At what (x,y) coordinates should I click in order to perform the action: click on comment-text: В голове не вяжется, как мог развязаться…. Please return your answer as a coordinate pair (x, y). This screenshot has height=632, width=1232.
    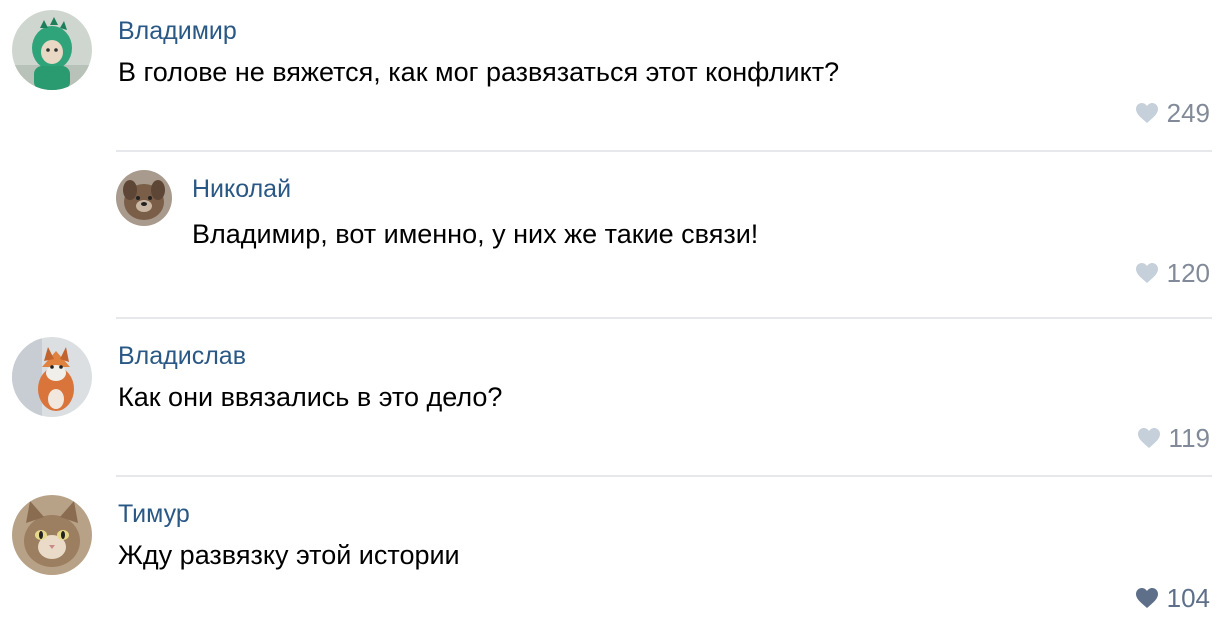
    Looking at the image, I should click on (479, 72).